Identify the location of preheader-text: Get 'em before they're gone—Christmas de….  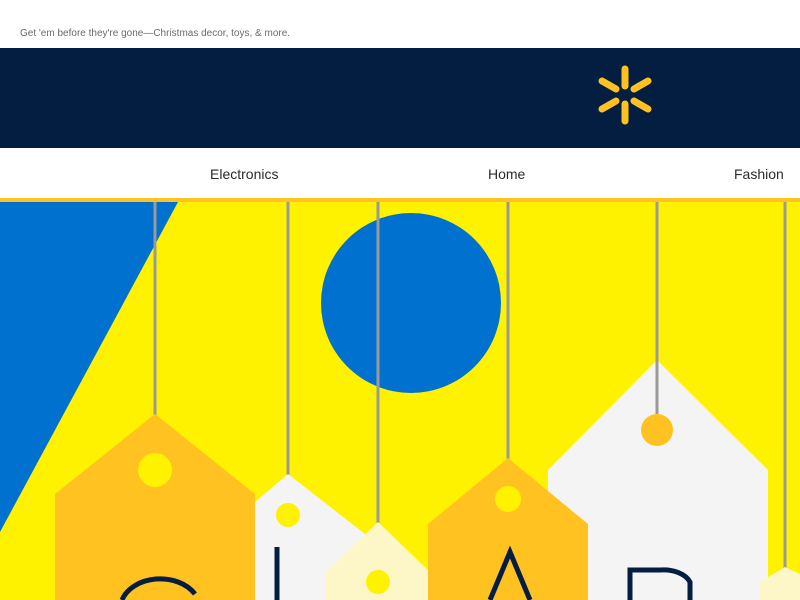
(155, 33).